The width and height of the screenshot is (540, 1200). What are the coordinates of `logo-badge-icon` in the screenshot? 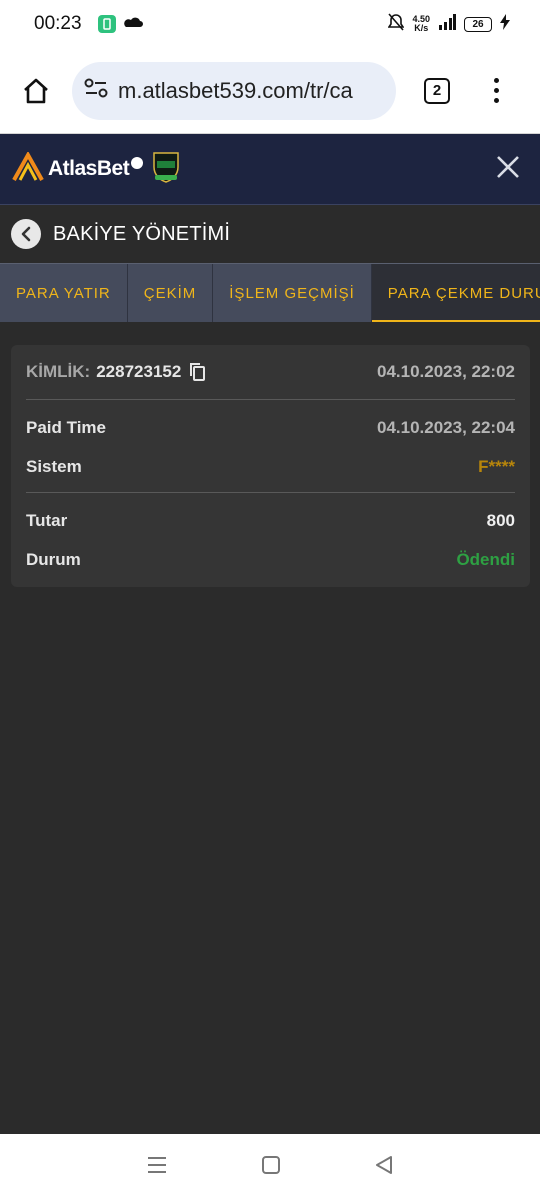 It's located at (137, 163).